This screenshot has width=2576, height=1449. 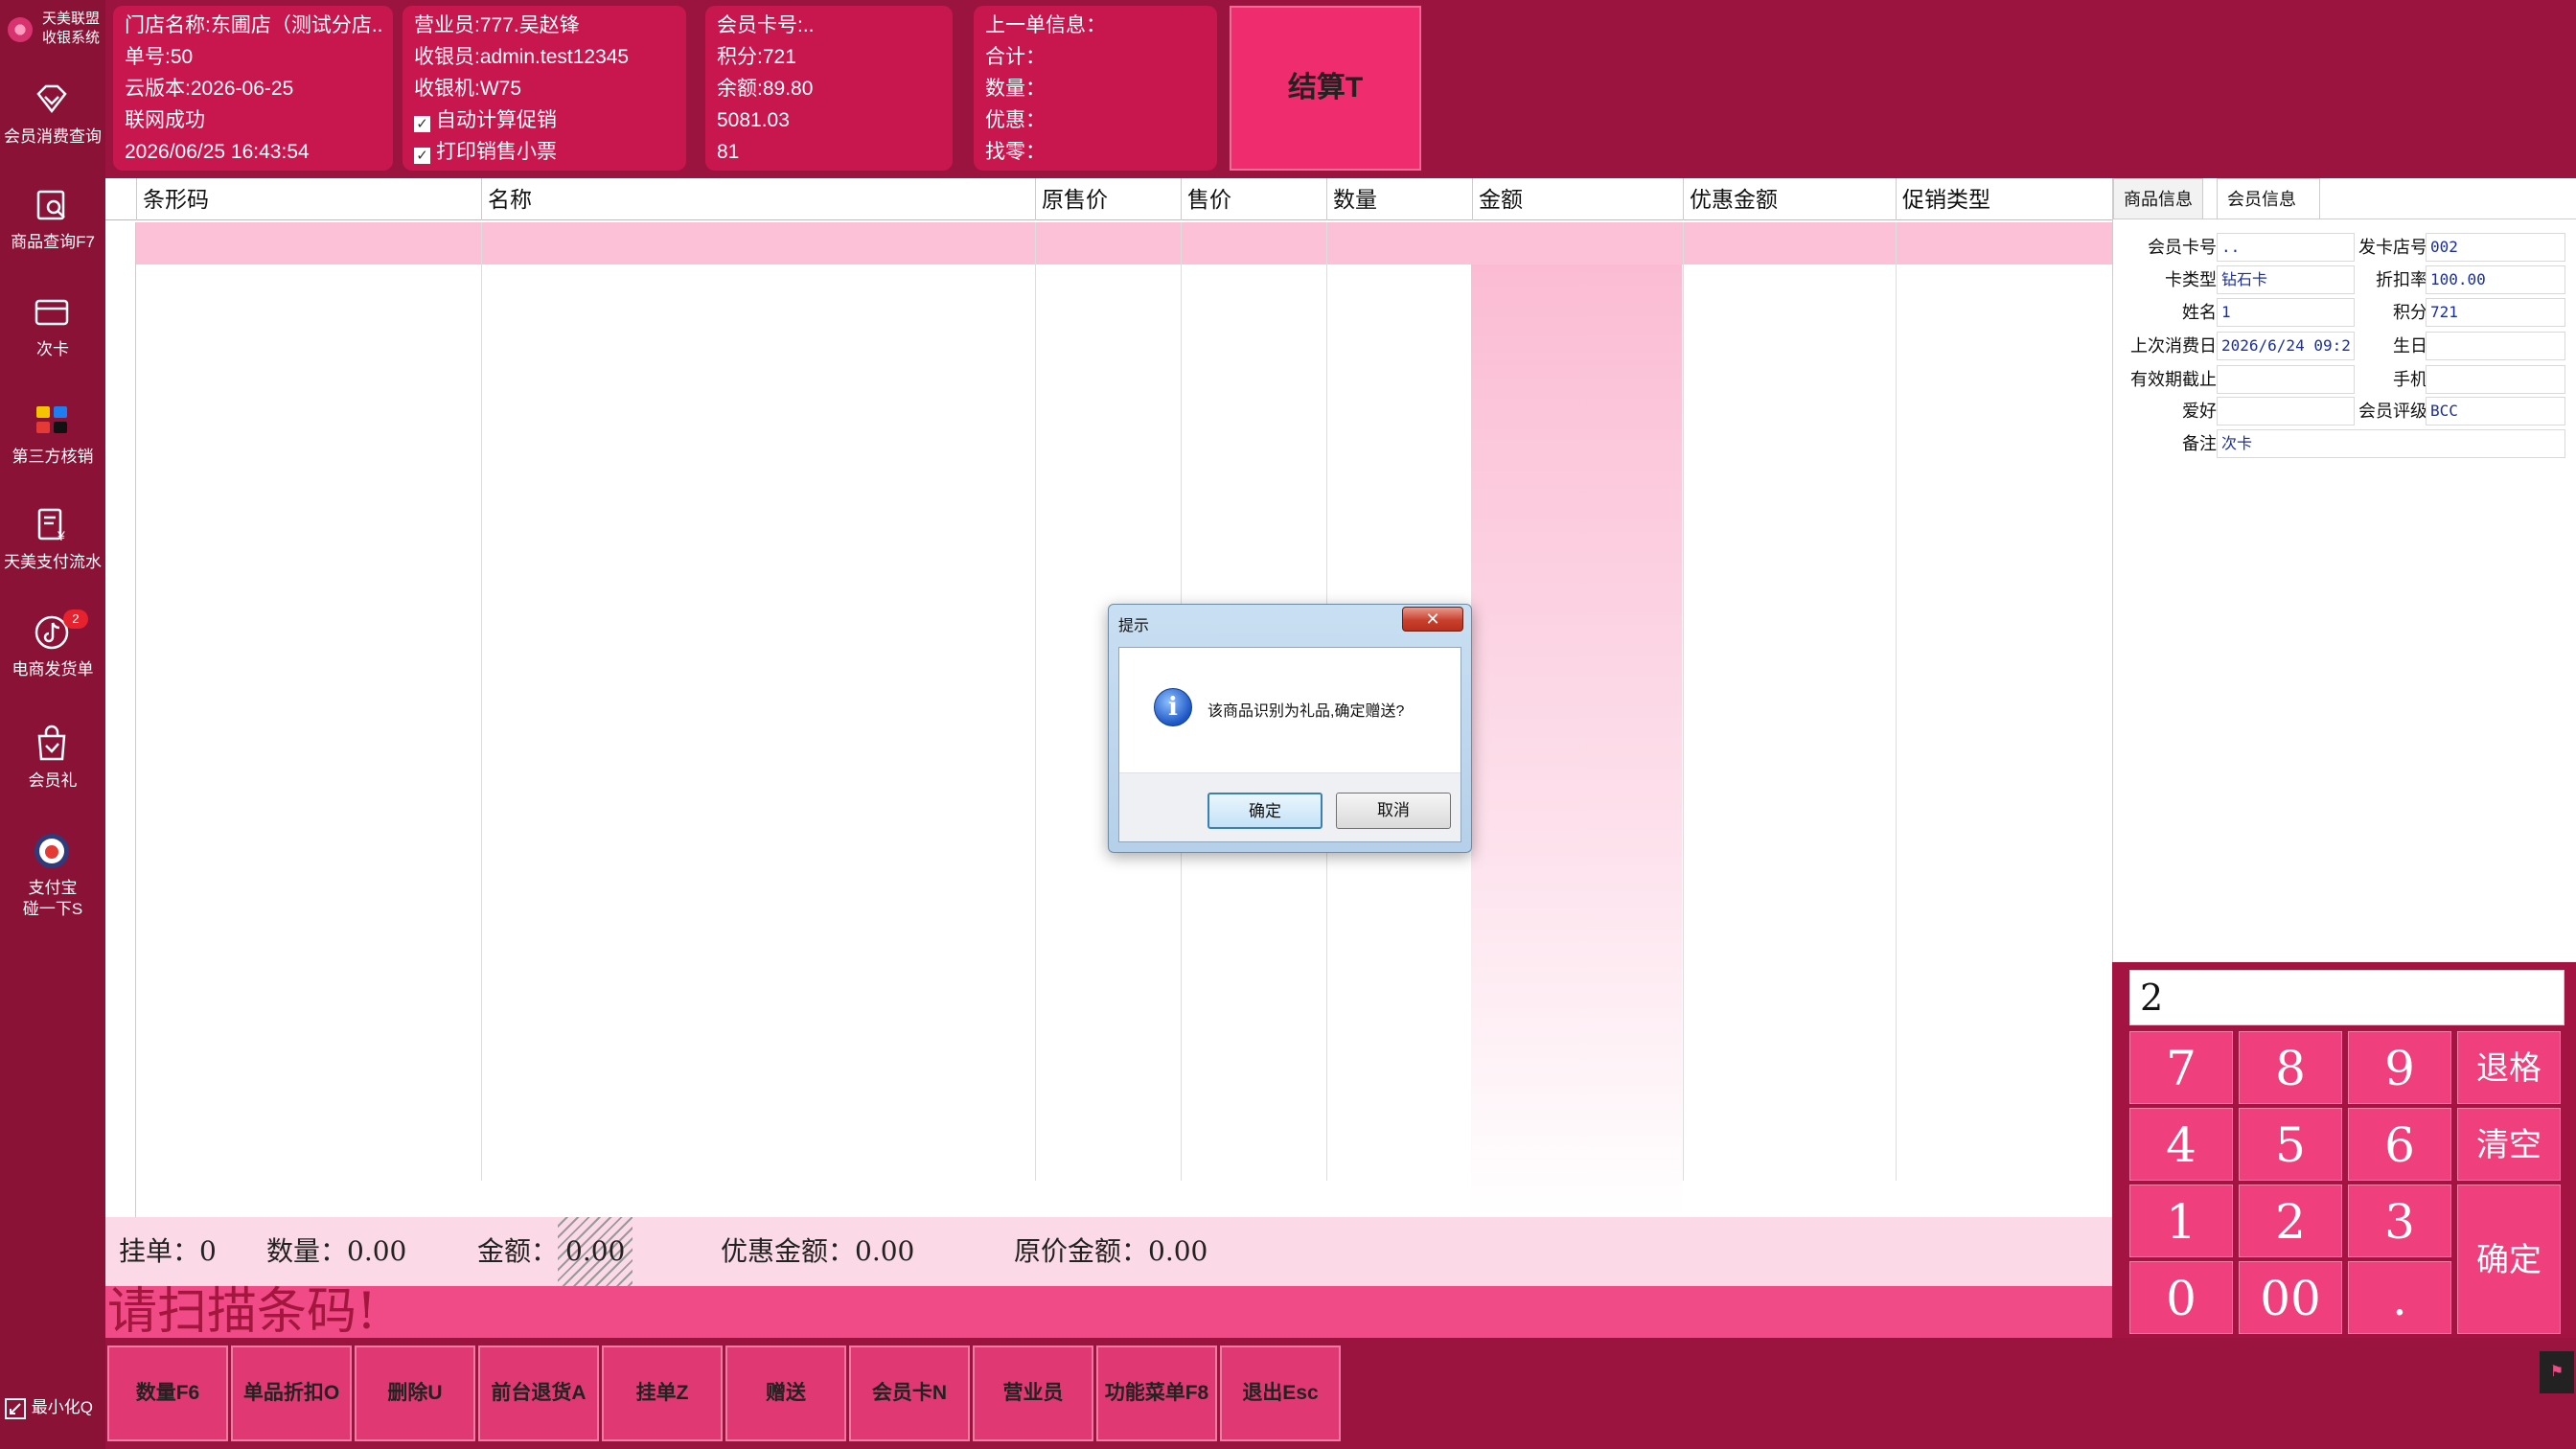 I want to click on flag-icon: ⚑, so click(x=2557, y=1372).